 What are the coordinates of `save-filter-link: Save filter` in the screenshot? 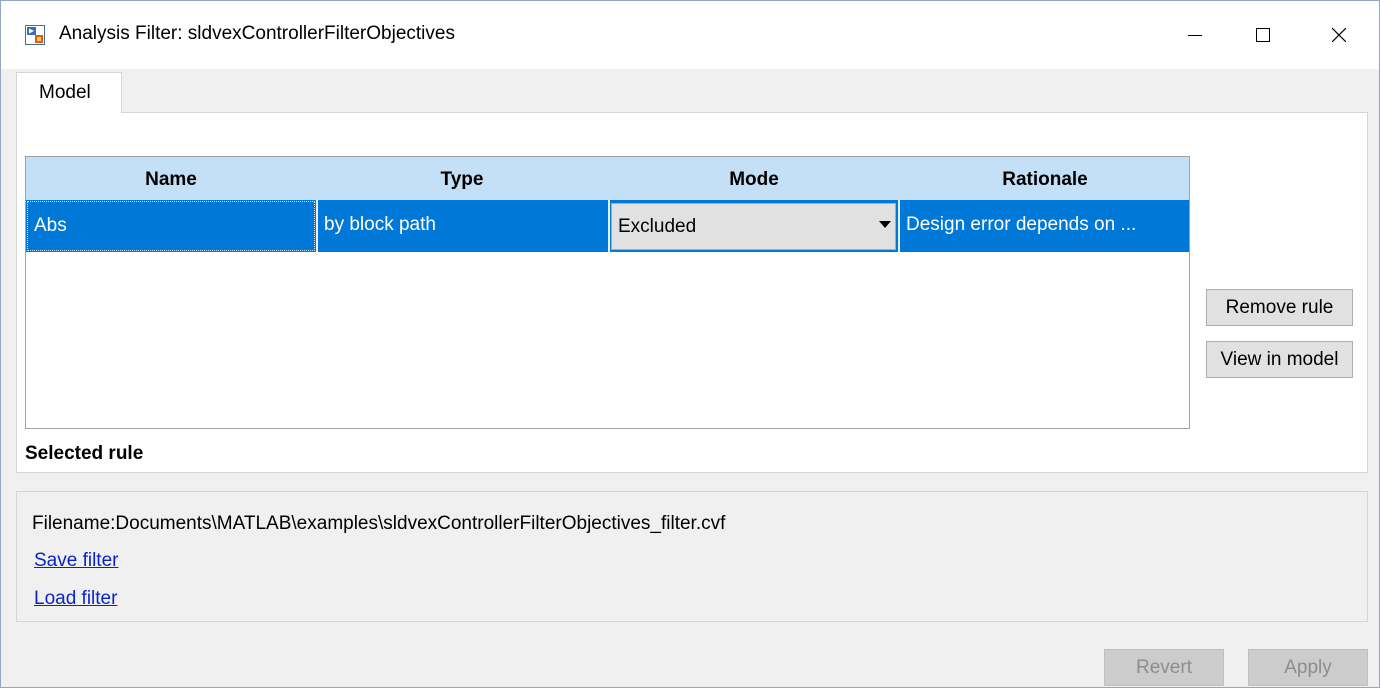 It's located at (76, 561).